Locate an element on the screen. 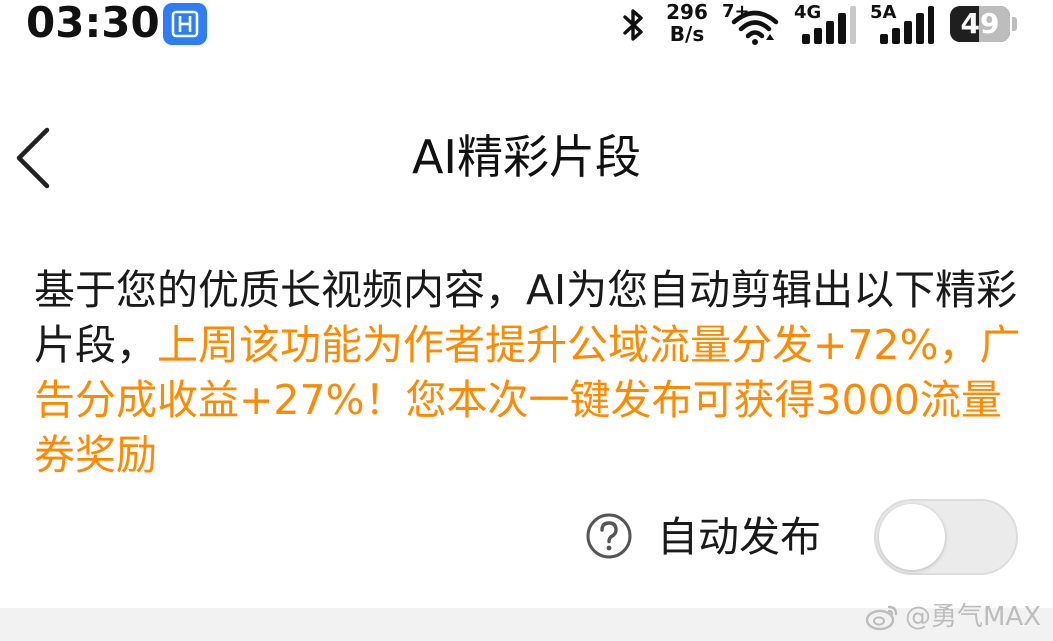 Image resolution: width=1053 pixels, height=641 pixels. status-bar: 03:30 296 B/s 7+ 4G 5A 49 is located at coordinates (526, 25).